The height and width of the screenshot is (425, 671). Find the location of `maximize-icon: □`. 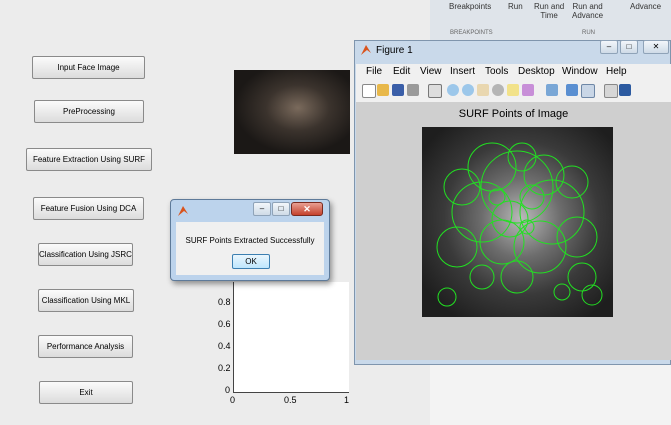

maximize-icon: □ is located at coordinates (629, 47).